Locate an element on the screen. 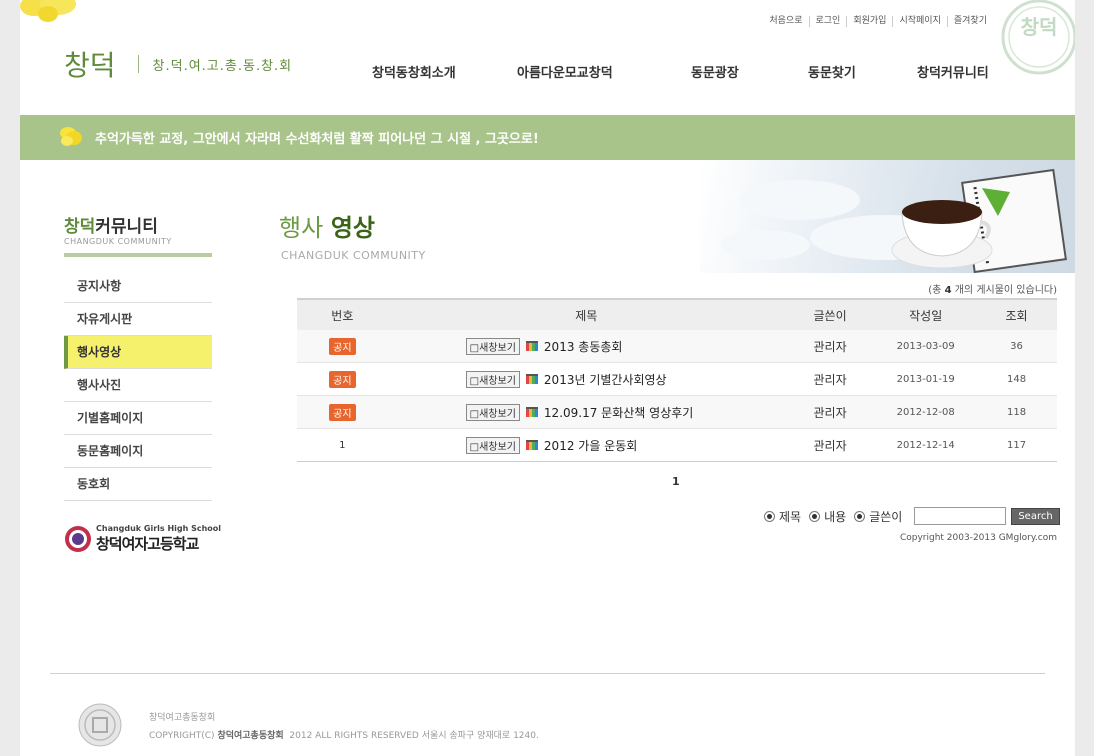 The width and height of the screenshot is (1094, 756). search-option-content: 내용 is located at coordinates (827, 516).